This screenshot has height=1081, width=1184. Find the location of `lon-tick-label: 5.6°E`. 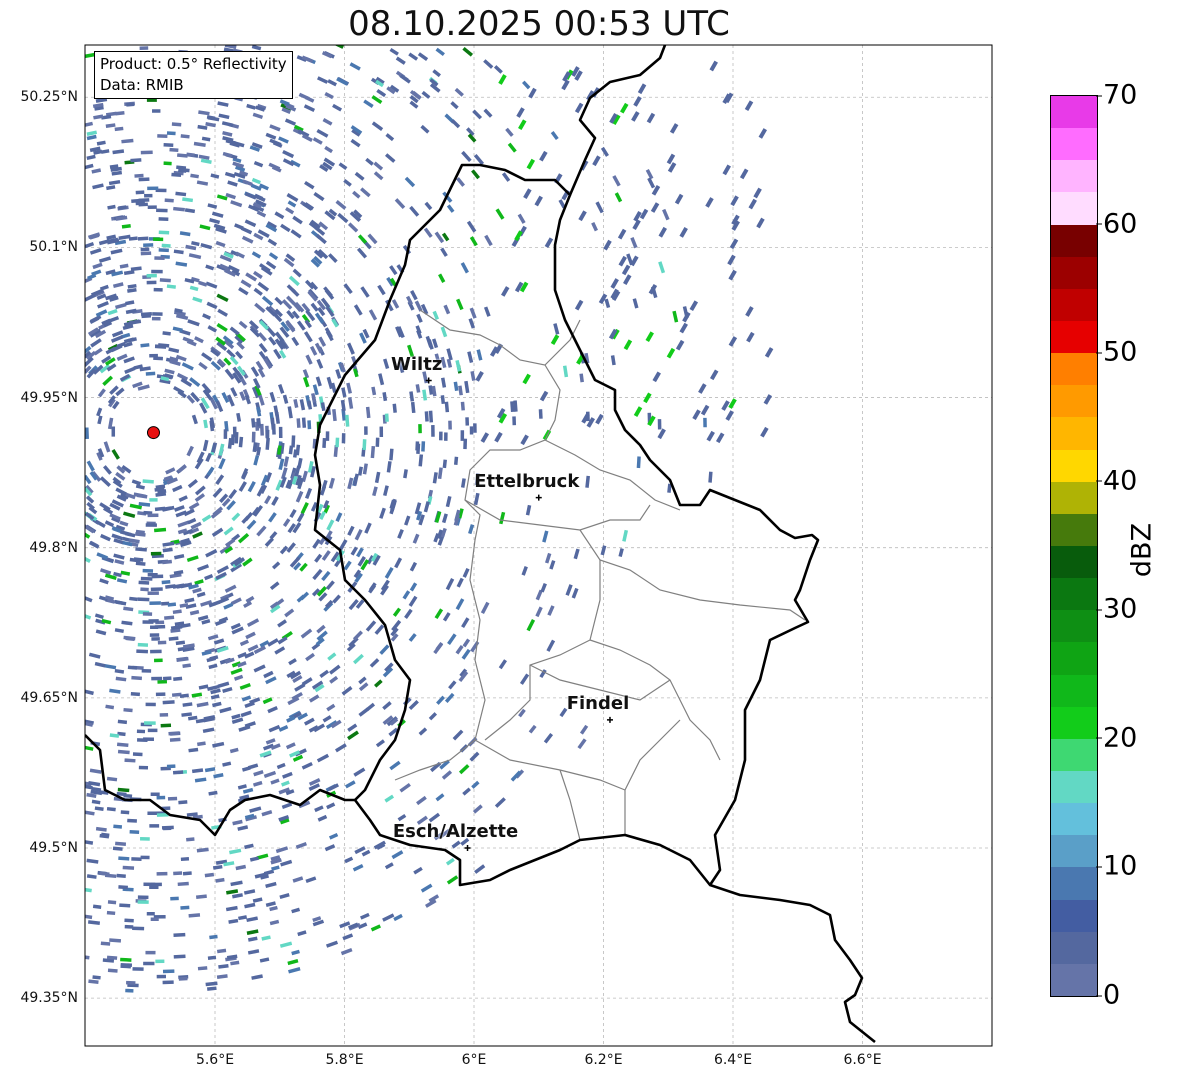

lon-tick-label: 5.6°E is located at coordinates (215, 1060).